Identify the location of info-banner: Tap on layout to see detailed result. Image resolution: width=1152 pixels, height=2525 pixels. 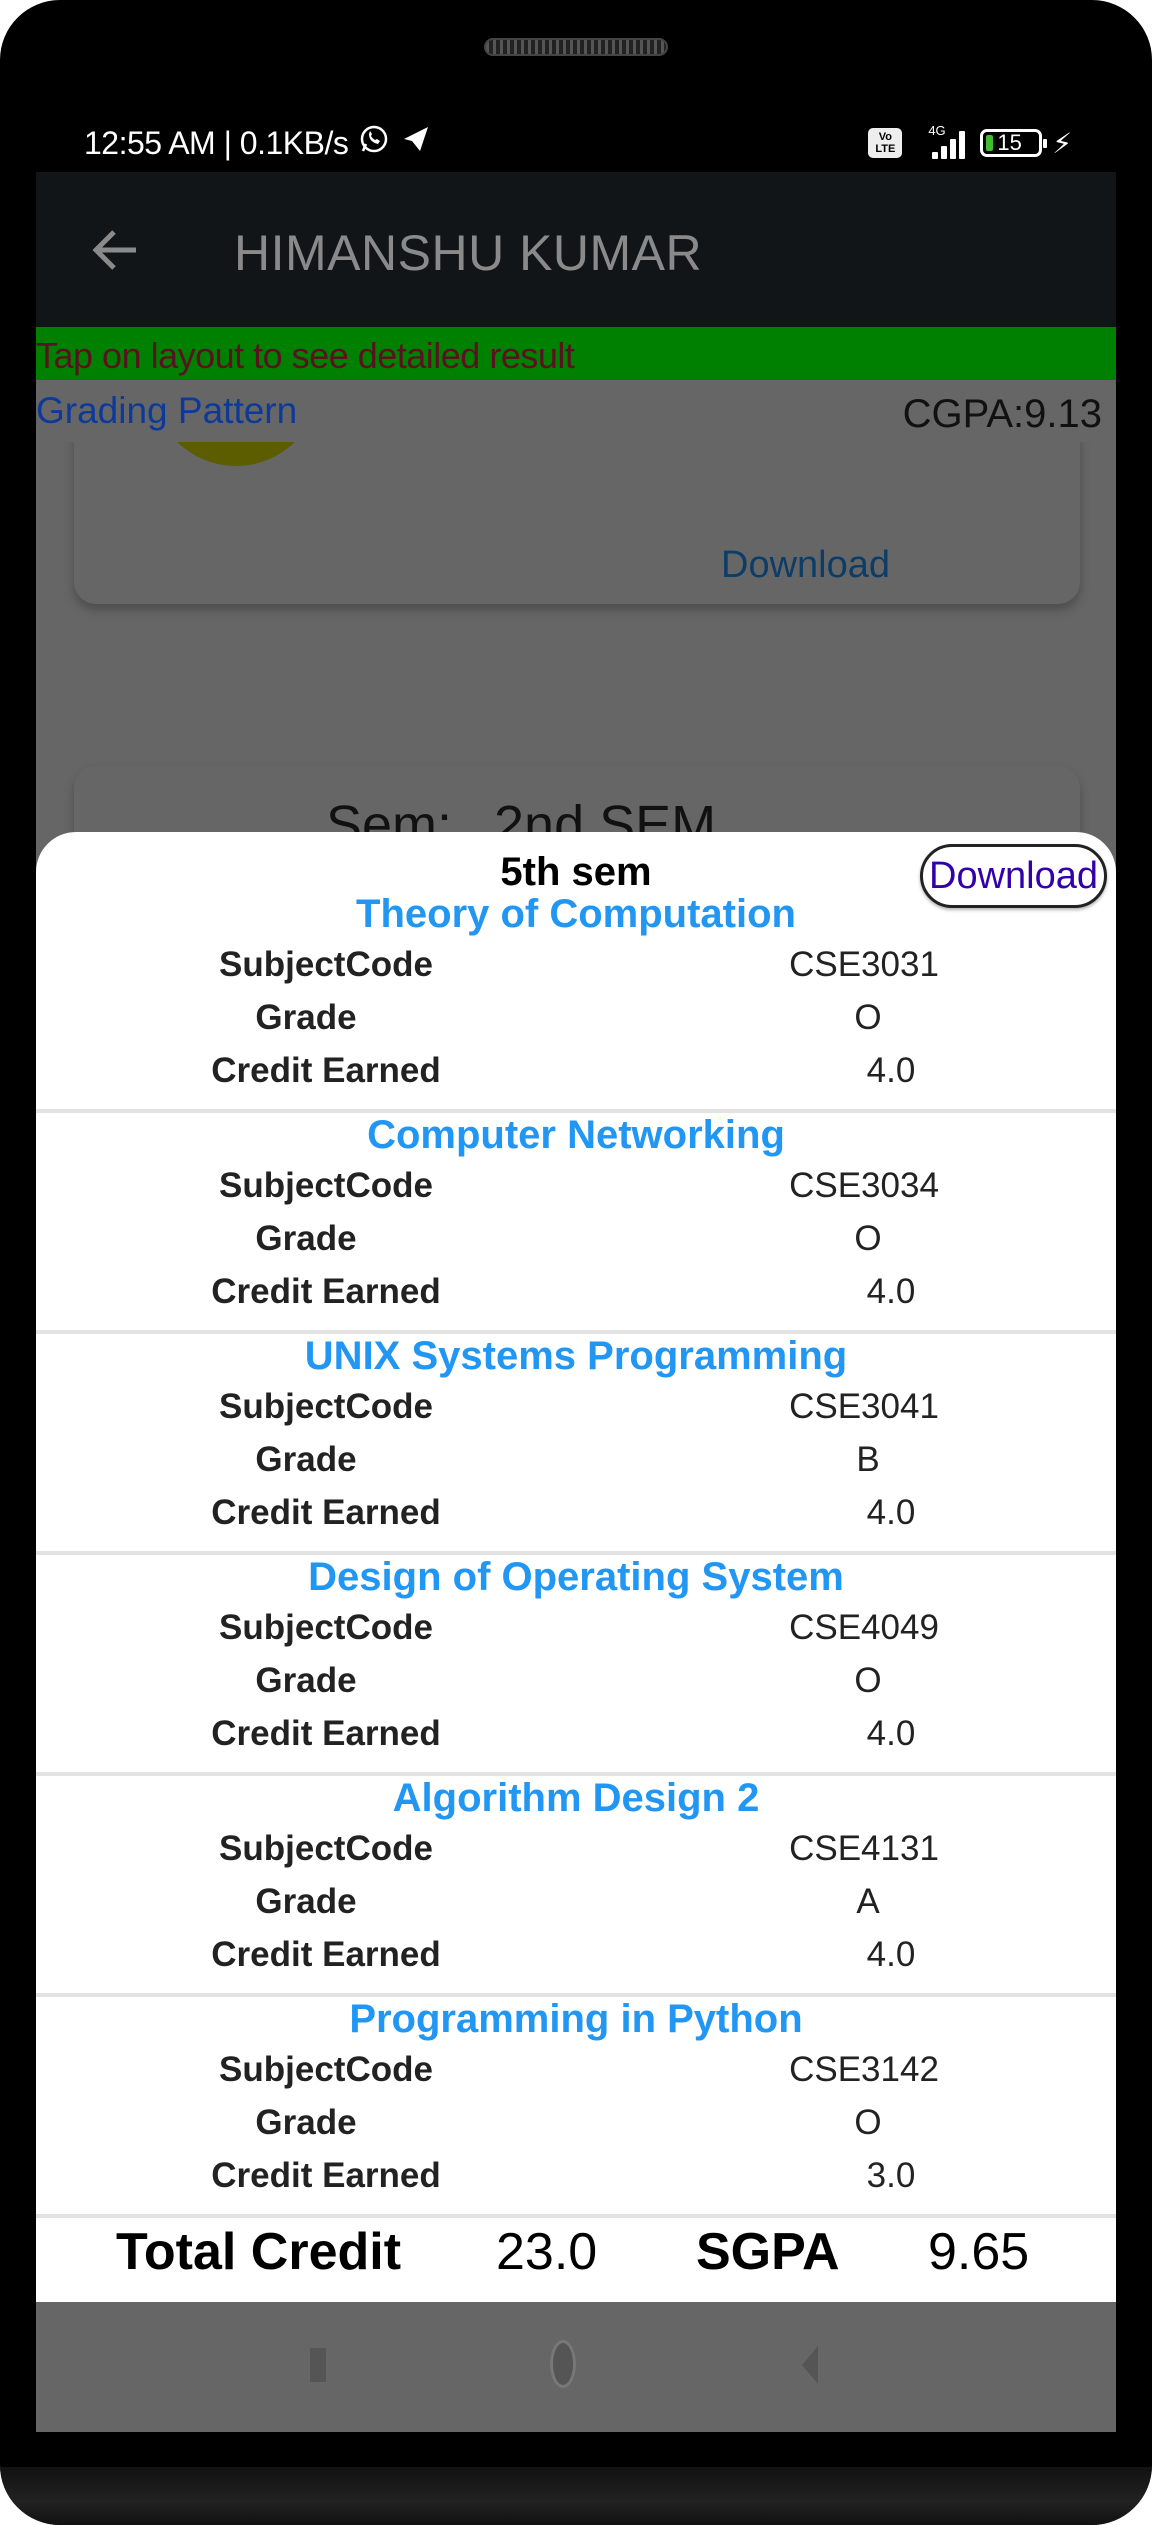
(576, 353).